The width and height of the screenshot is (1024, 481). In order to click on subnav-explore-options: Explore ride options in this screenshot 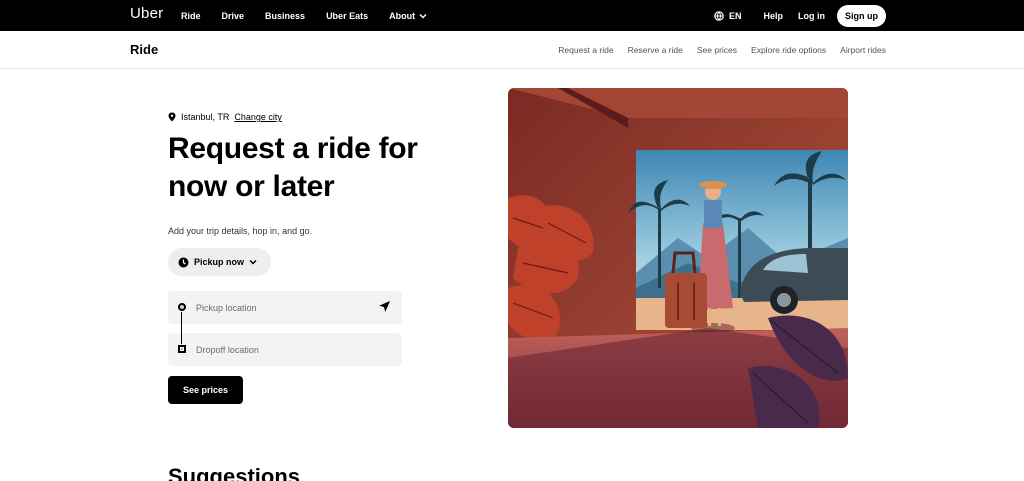, I will do `click(788, 50)`.